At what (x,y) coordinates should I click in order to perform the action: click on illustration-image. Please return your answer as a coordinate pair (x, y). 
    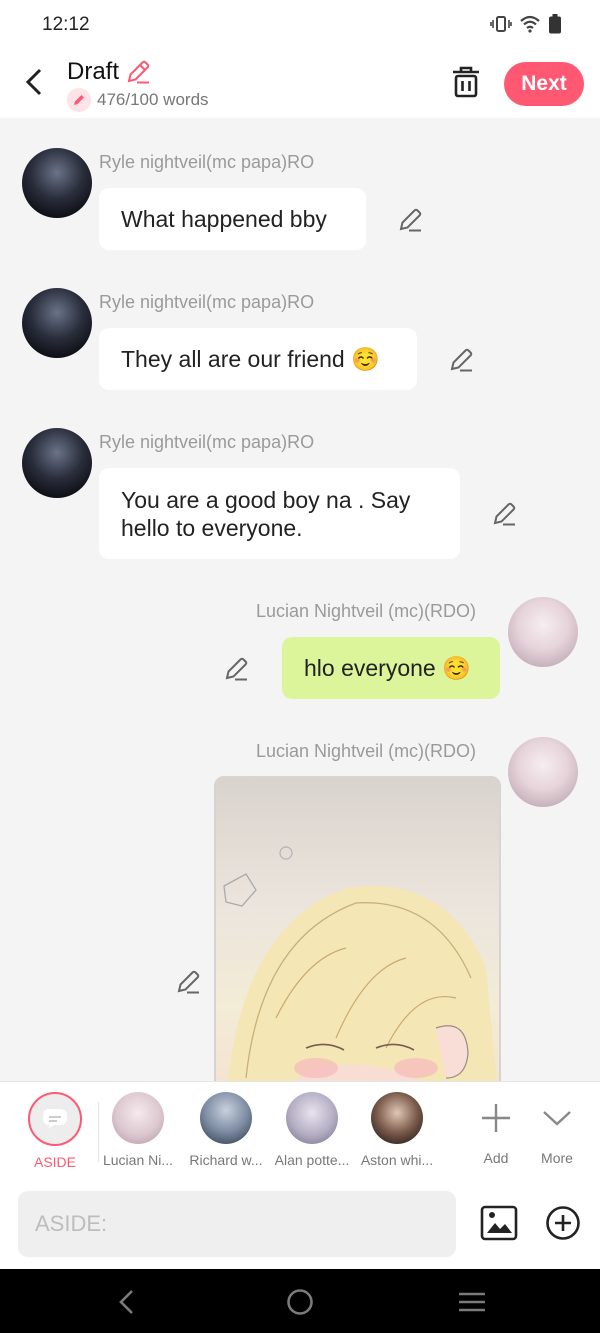
    Looking at the image, I should click on (360, 963).